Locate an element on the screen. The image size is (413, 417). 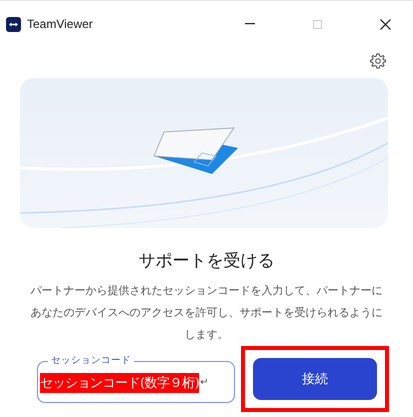
description: パートナーから提供されたセッションコードを入力して、パートナーにあなたのデバイスへのアクセスを許可し、サポートを受けられるようにします。 is located at coordinates (207, 313).